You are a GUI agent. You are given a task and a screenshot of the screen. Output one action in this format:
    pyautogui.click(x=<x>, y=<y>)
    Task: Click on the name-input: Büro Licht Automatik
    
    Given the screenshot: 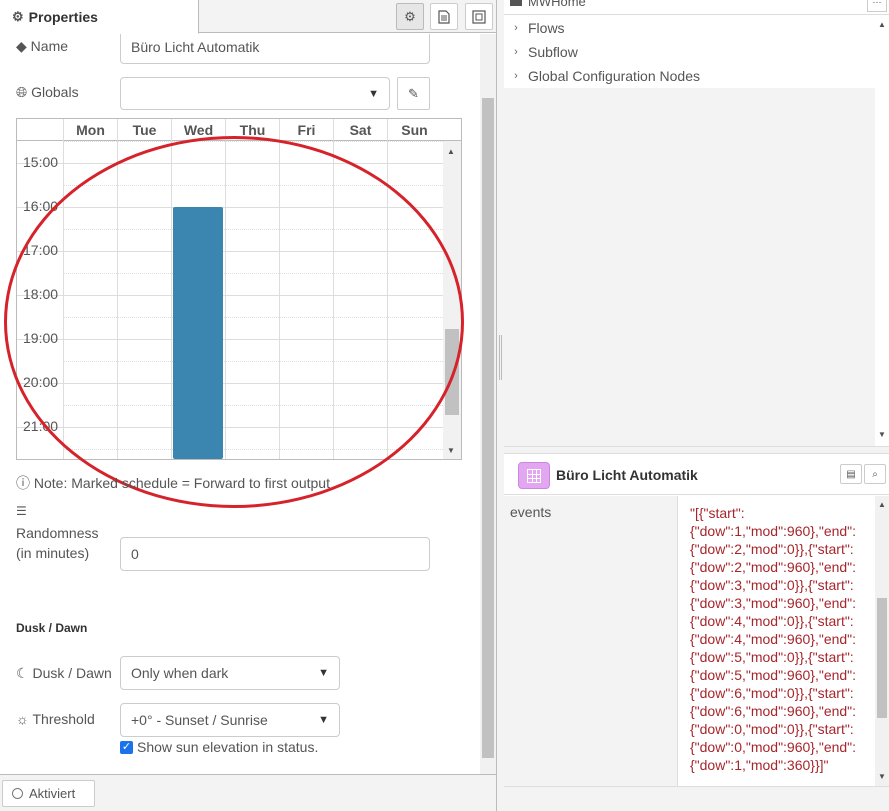 What is the action you would take?
    pyautogui.click(x=275, y=49)
    